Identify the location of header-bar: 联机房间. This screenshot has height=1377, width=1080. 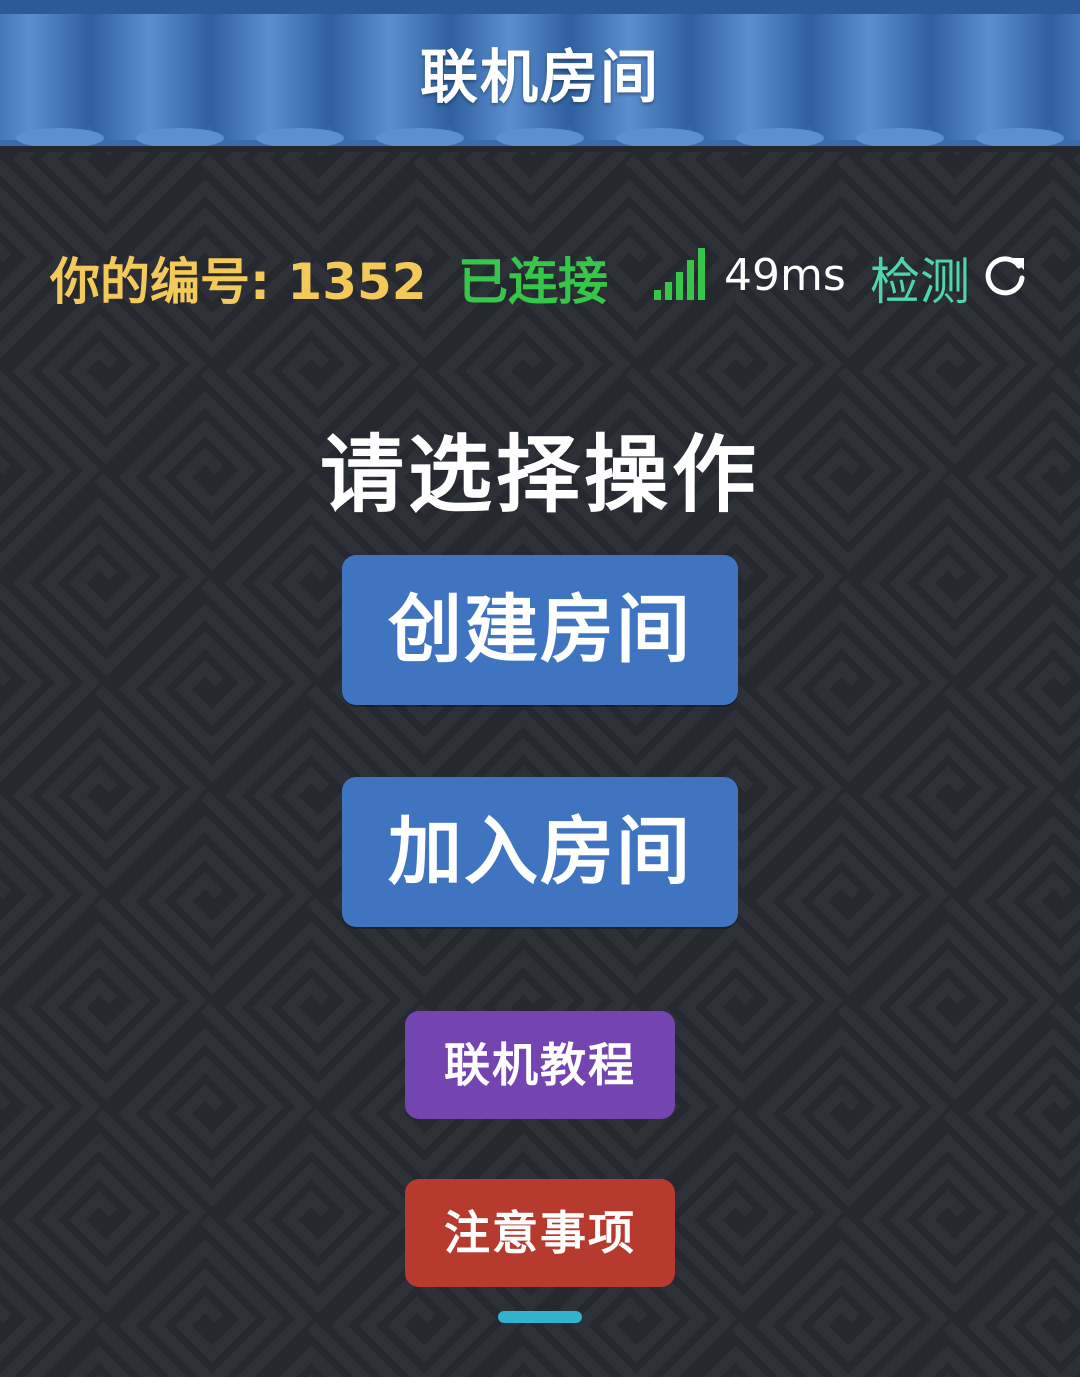
(540, 76).